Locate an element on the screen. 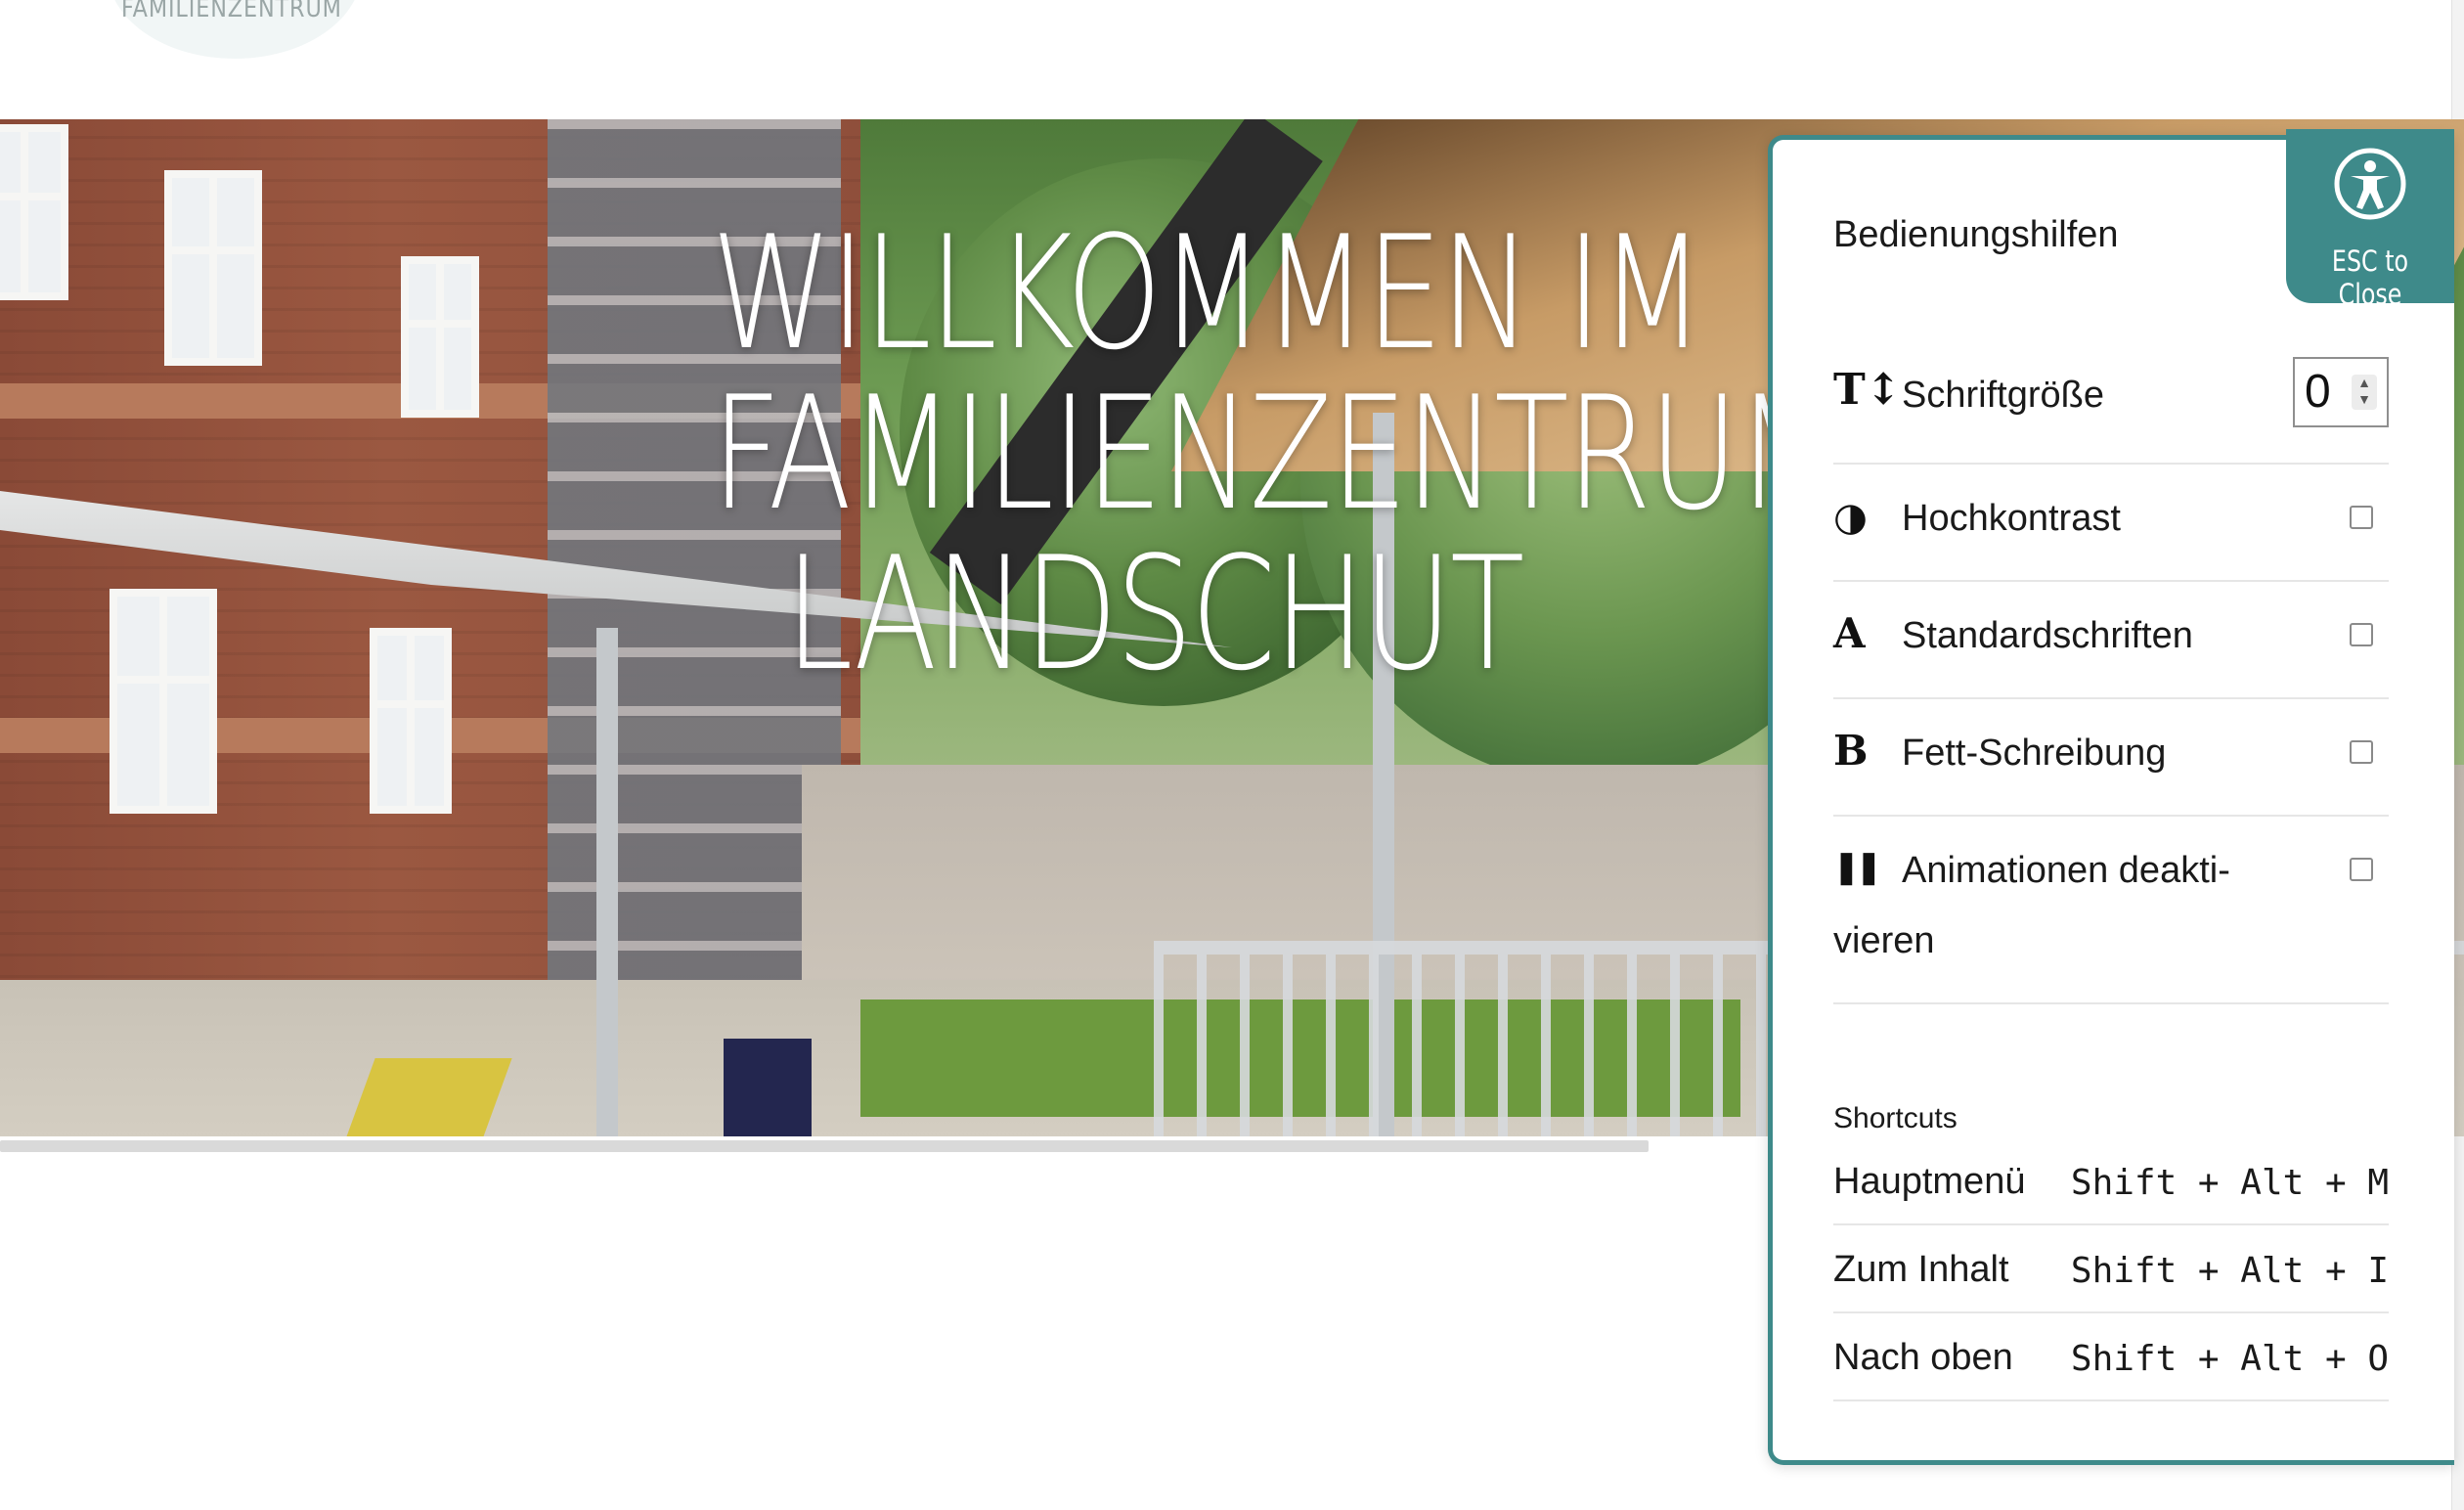  panel-title: Bedienungshilfen is located at coordinates (1976, 234).